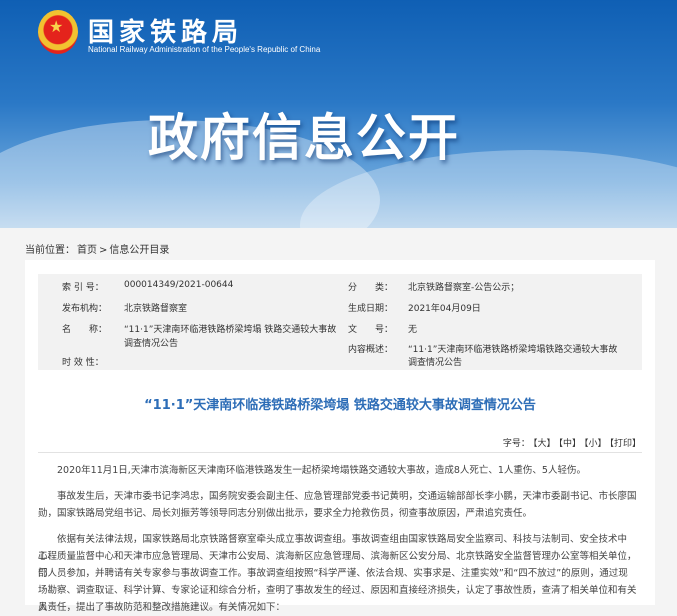 Image resolution: width=677 pixels, height=616 pixels. I want to click on font-small-button: 【小】, so click(595, 444).